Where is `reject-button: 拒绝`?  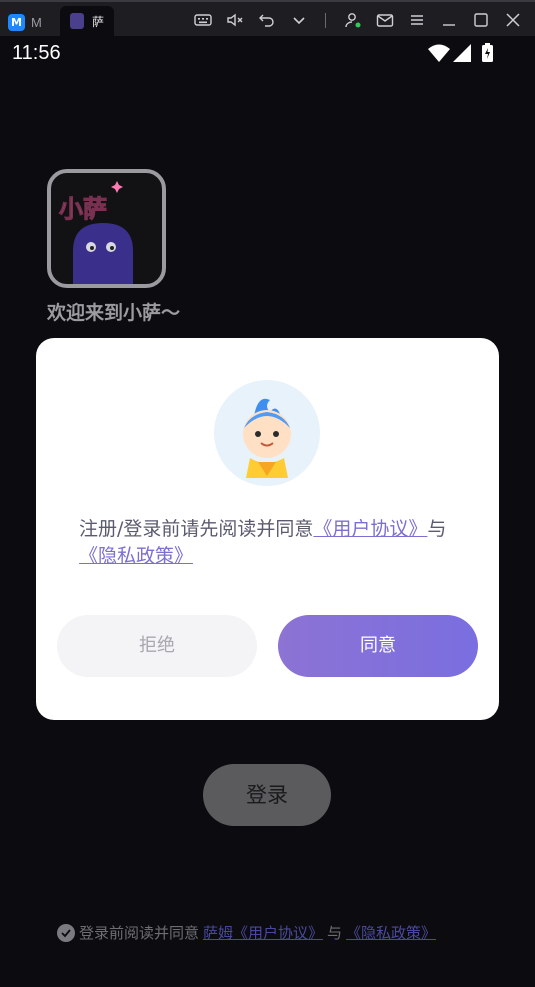
reject-button: 拒绝 is located at coordinates (157, 646).